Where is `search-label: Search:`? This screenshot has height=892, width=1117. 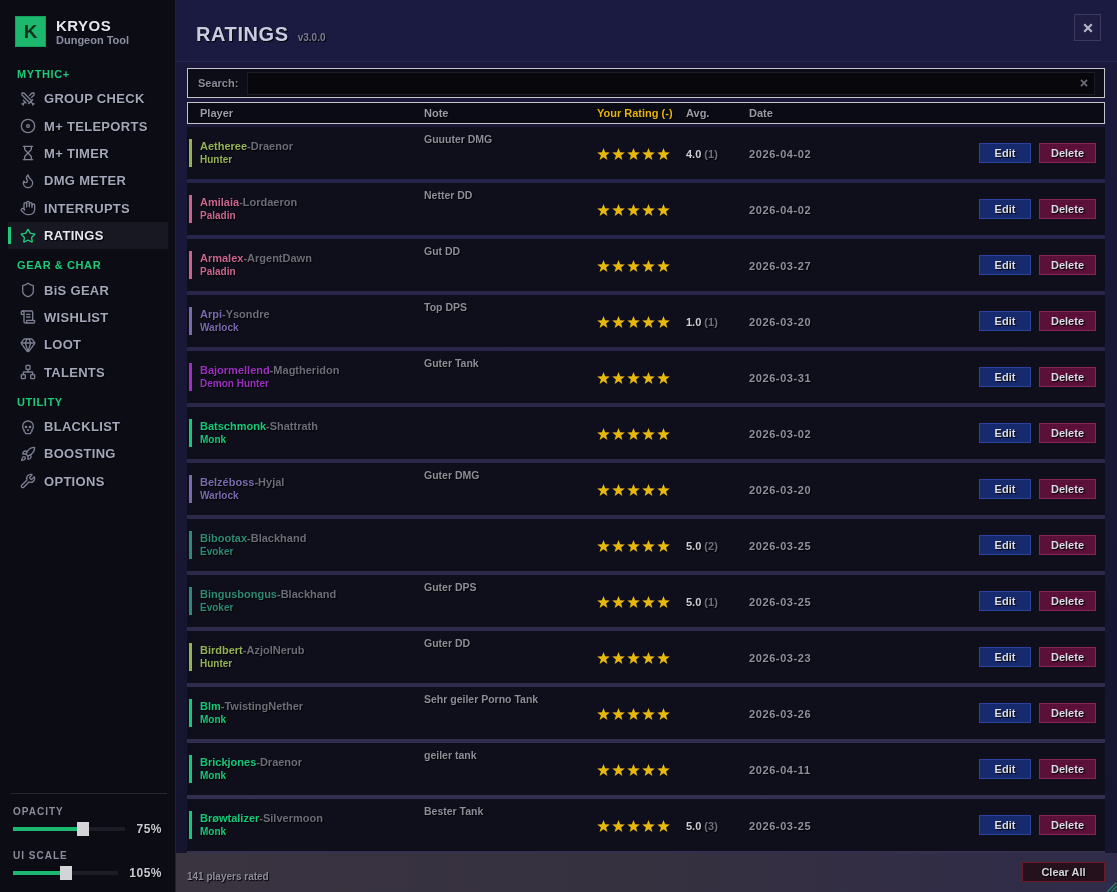
search-label: Search: is located at coordinates (218, 83).